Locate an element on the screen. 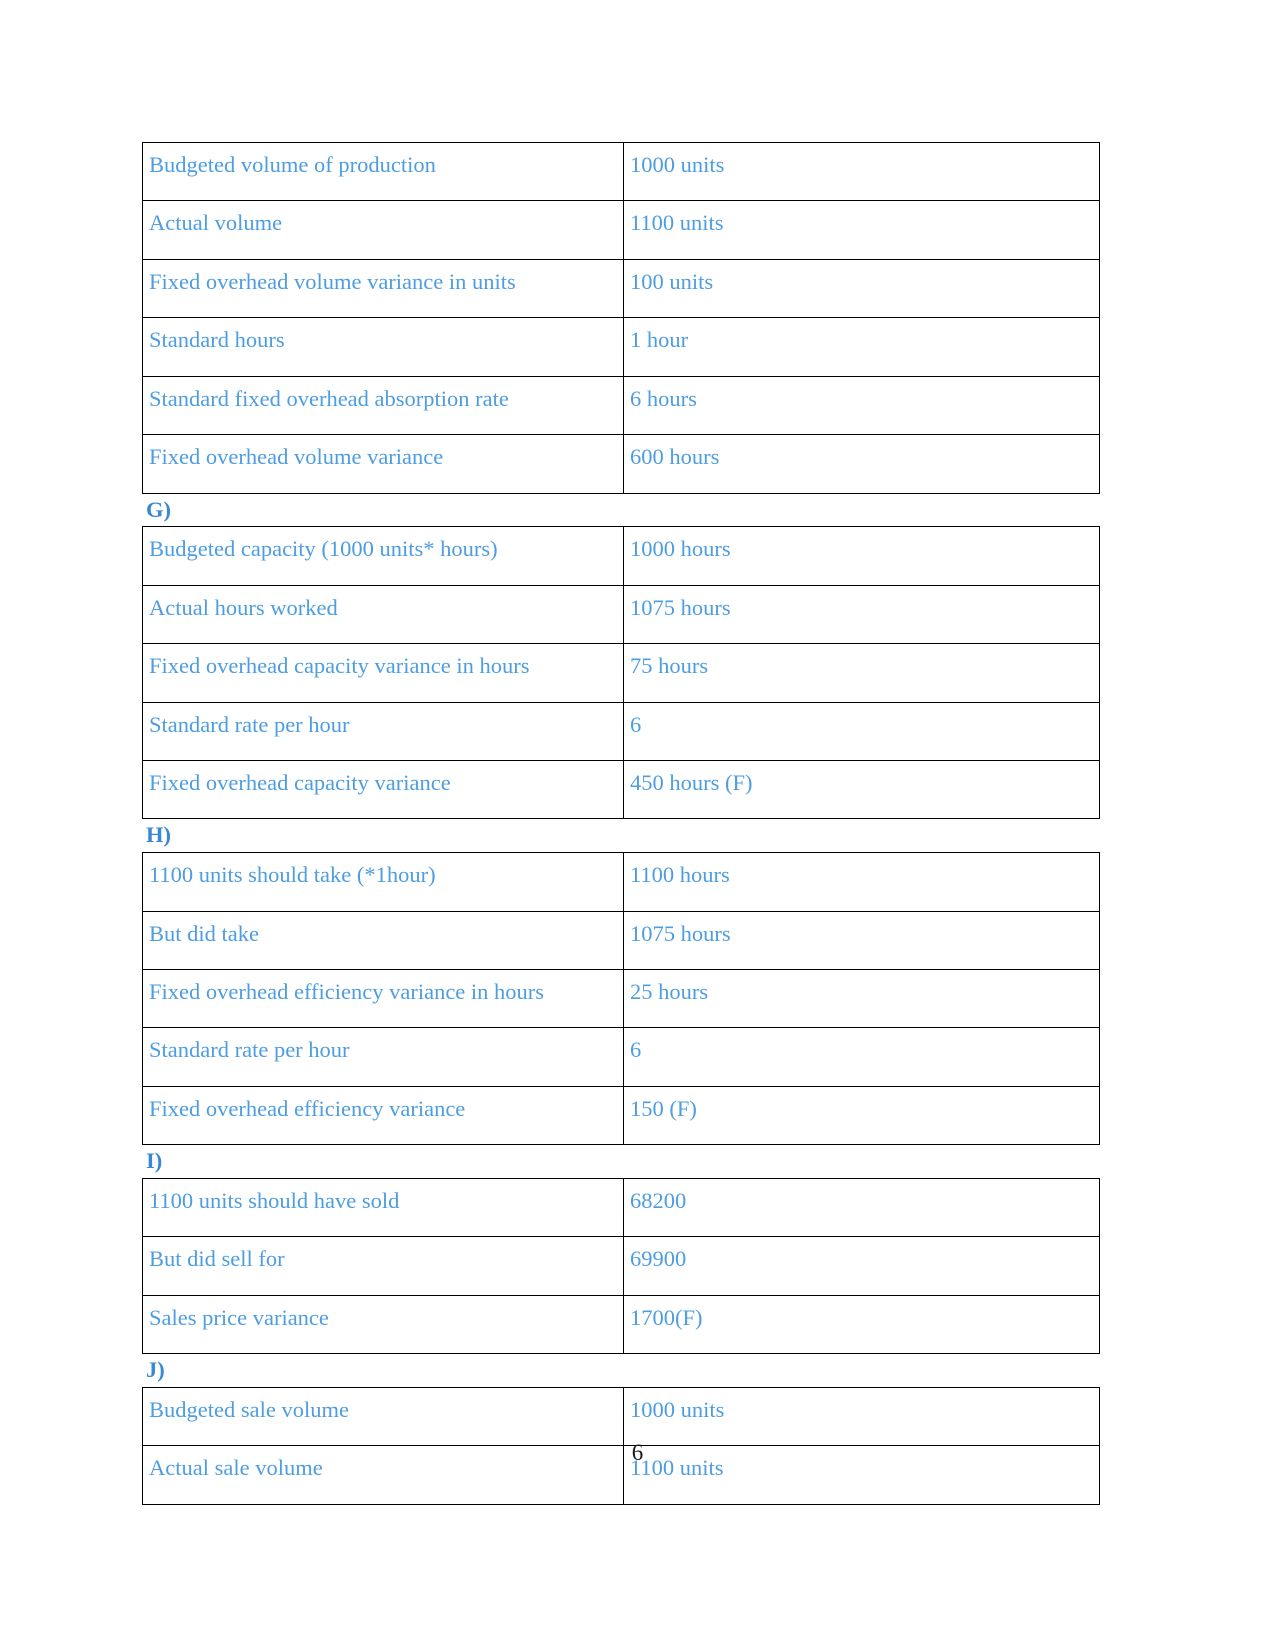 The image size is (1275, 1650). table-row: Actual hours worked 1075 hours is located at coordinates (621, 614).